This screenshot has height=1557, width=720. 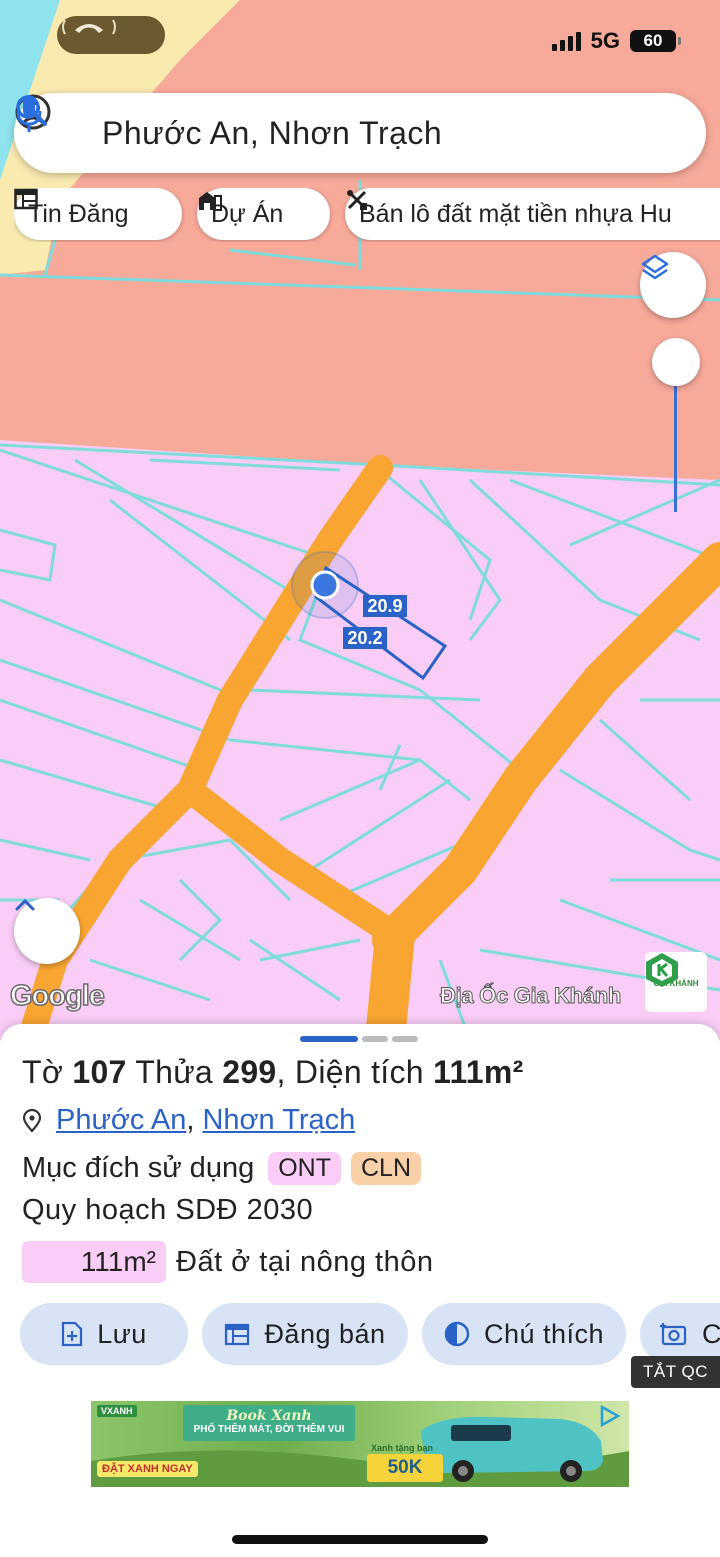 What do you see at coordinates (325, 585) in the screenshot?
I see `current-location-dot` at bounding box center [325, 585].